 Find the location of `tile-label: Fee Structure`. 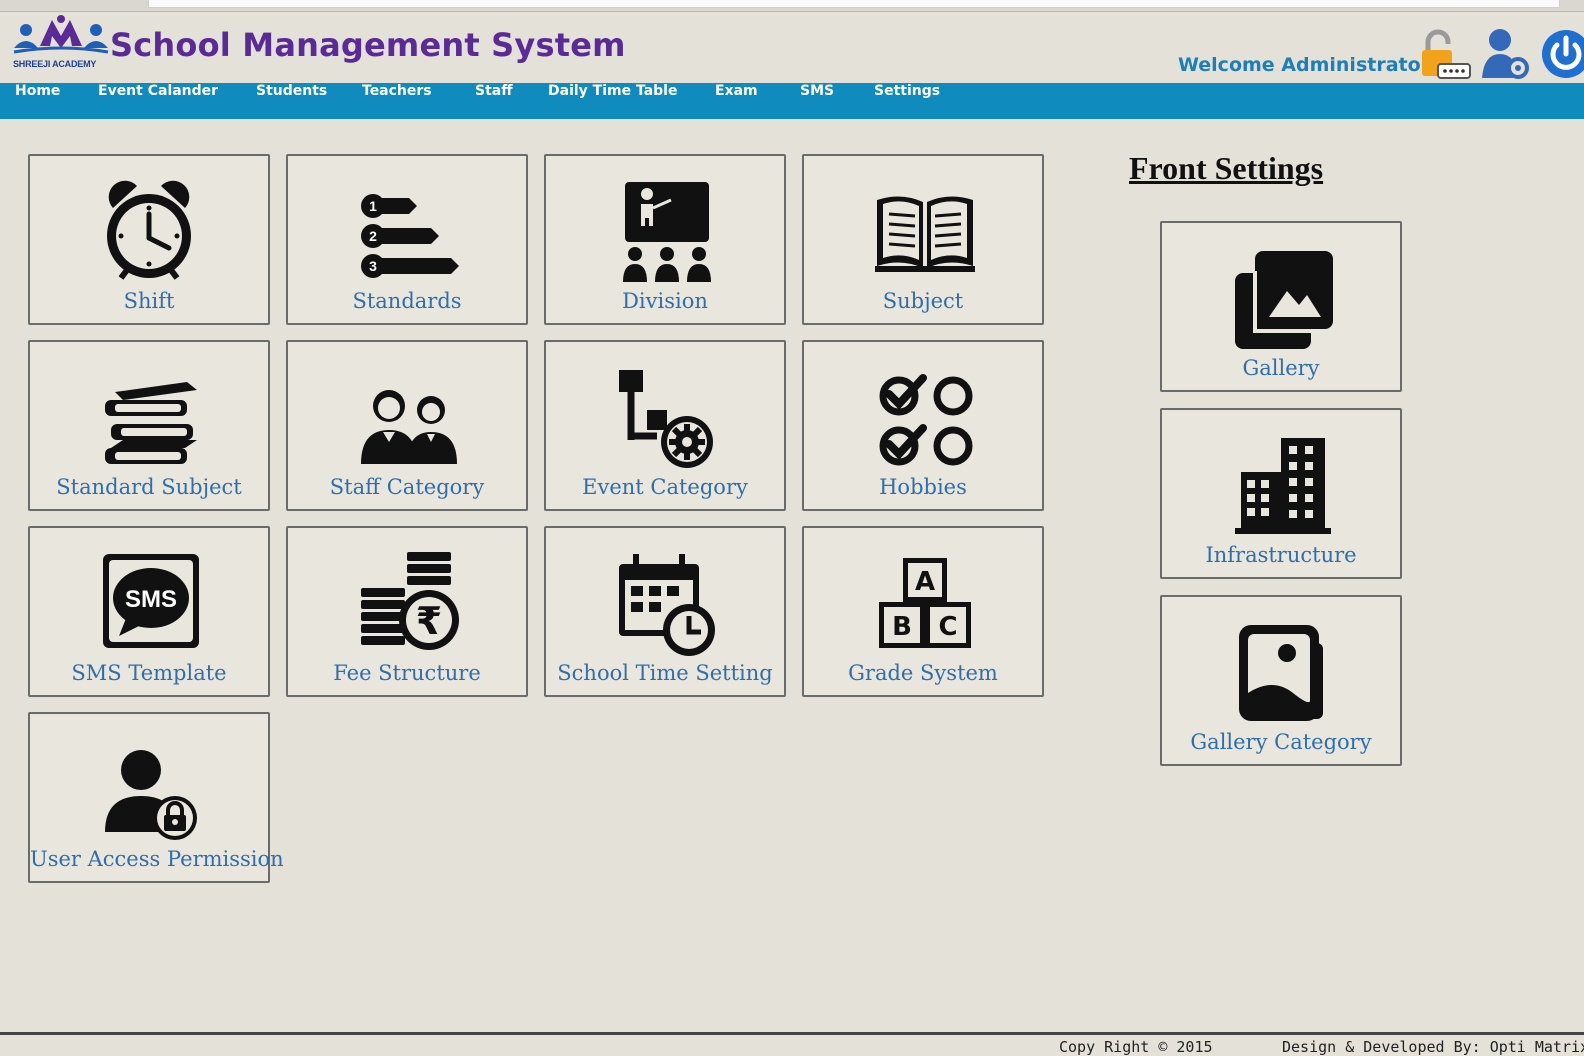

tile-label: Fee Structure is located at coordinates (407, 673).